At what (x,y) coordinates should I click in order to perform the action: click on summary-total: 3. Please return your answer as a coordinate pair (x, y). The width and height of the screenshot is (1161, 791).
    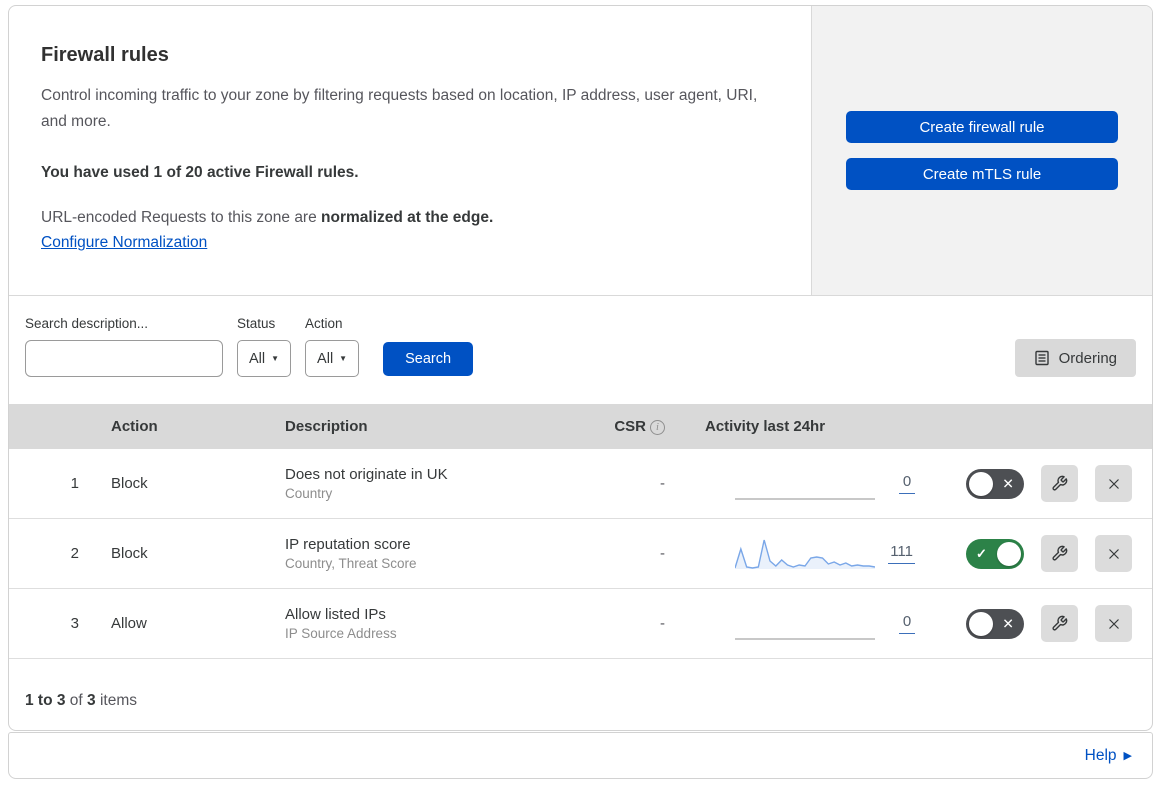
    Looking at the image, I should click on (91, 700).